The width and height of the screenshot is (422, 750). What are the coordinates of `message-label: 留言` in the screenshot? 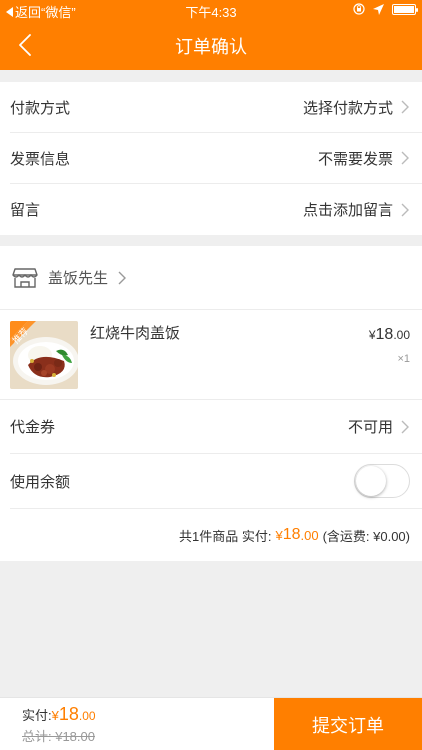 It's located at (25, 210).